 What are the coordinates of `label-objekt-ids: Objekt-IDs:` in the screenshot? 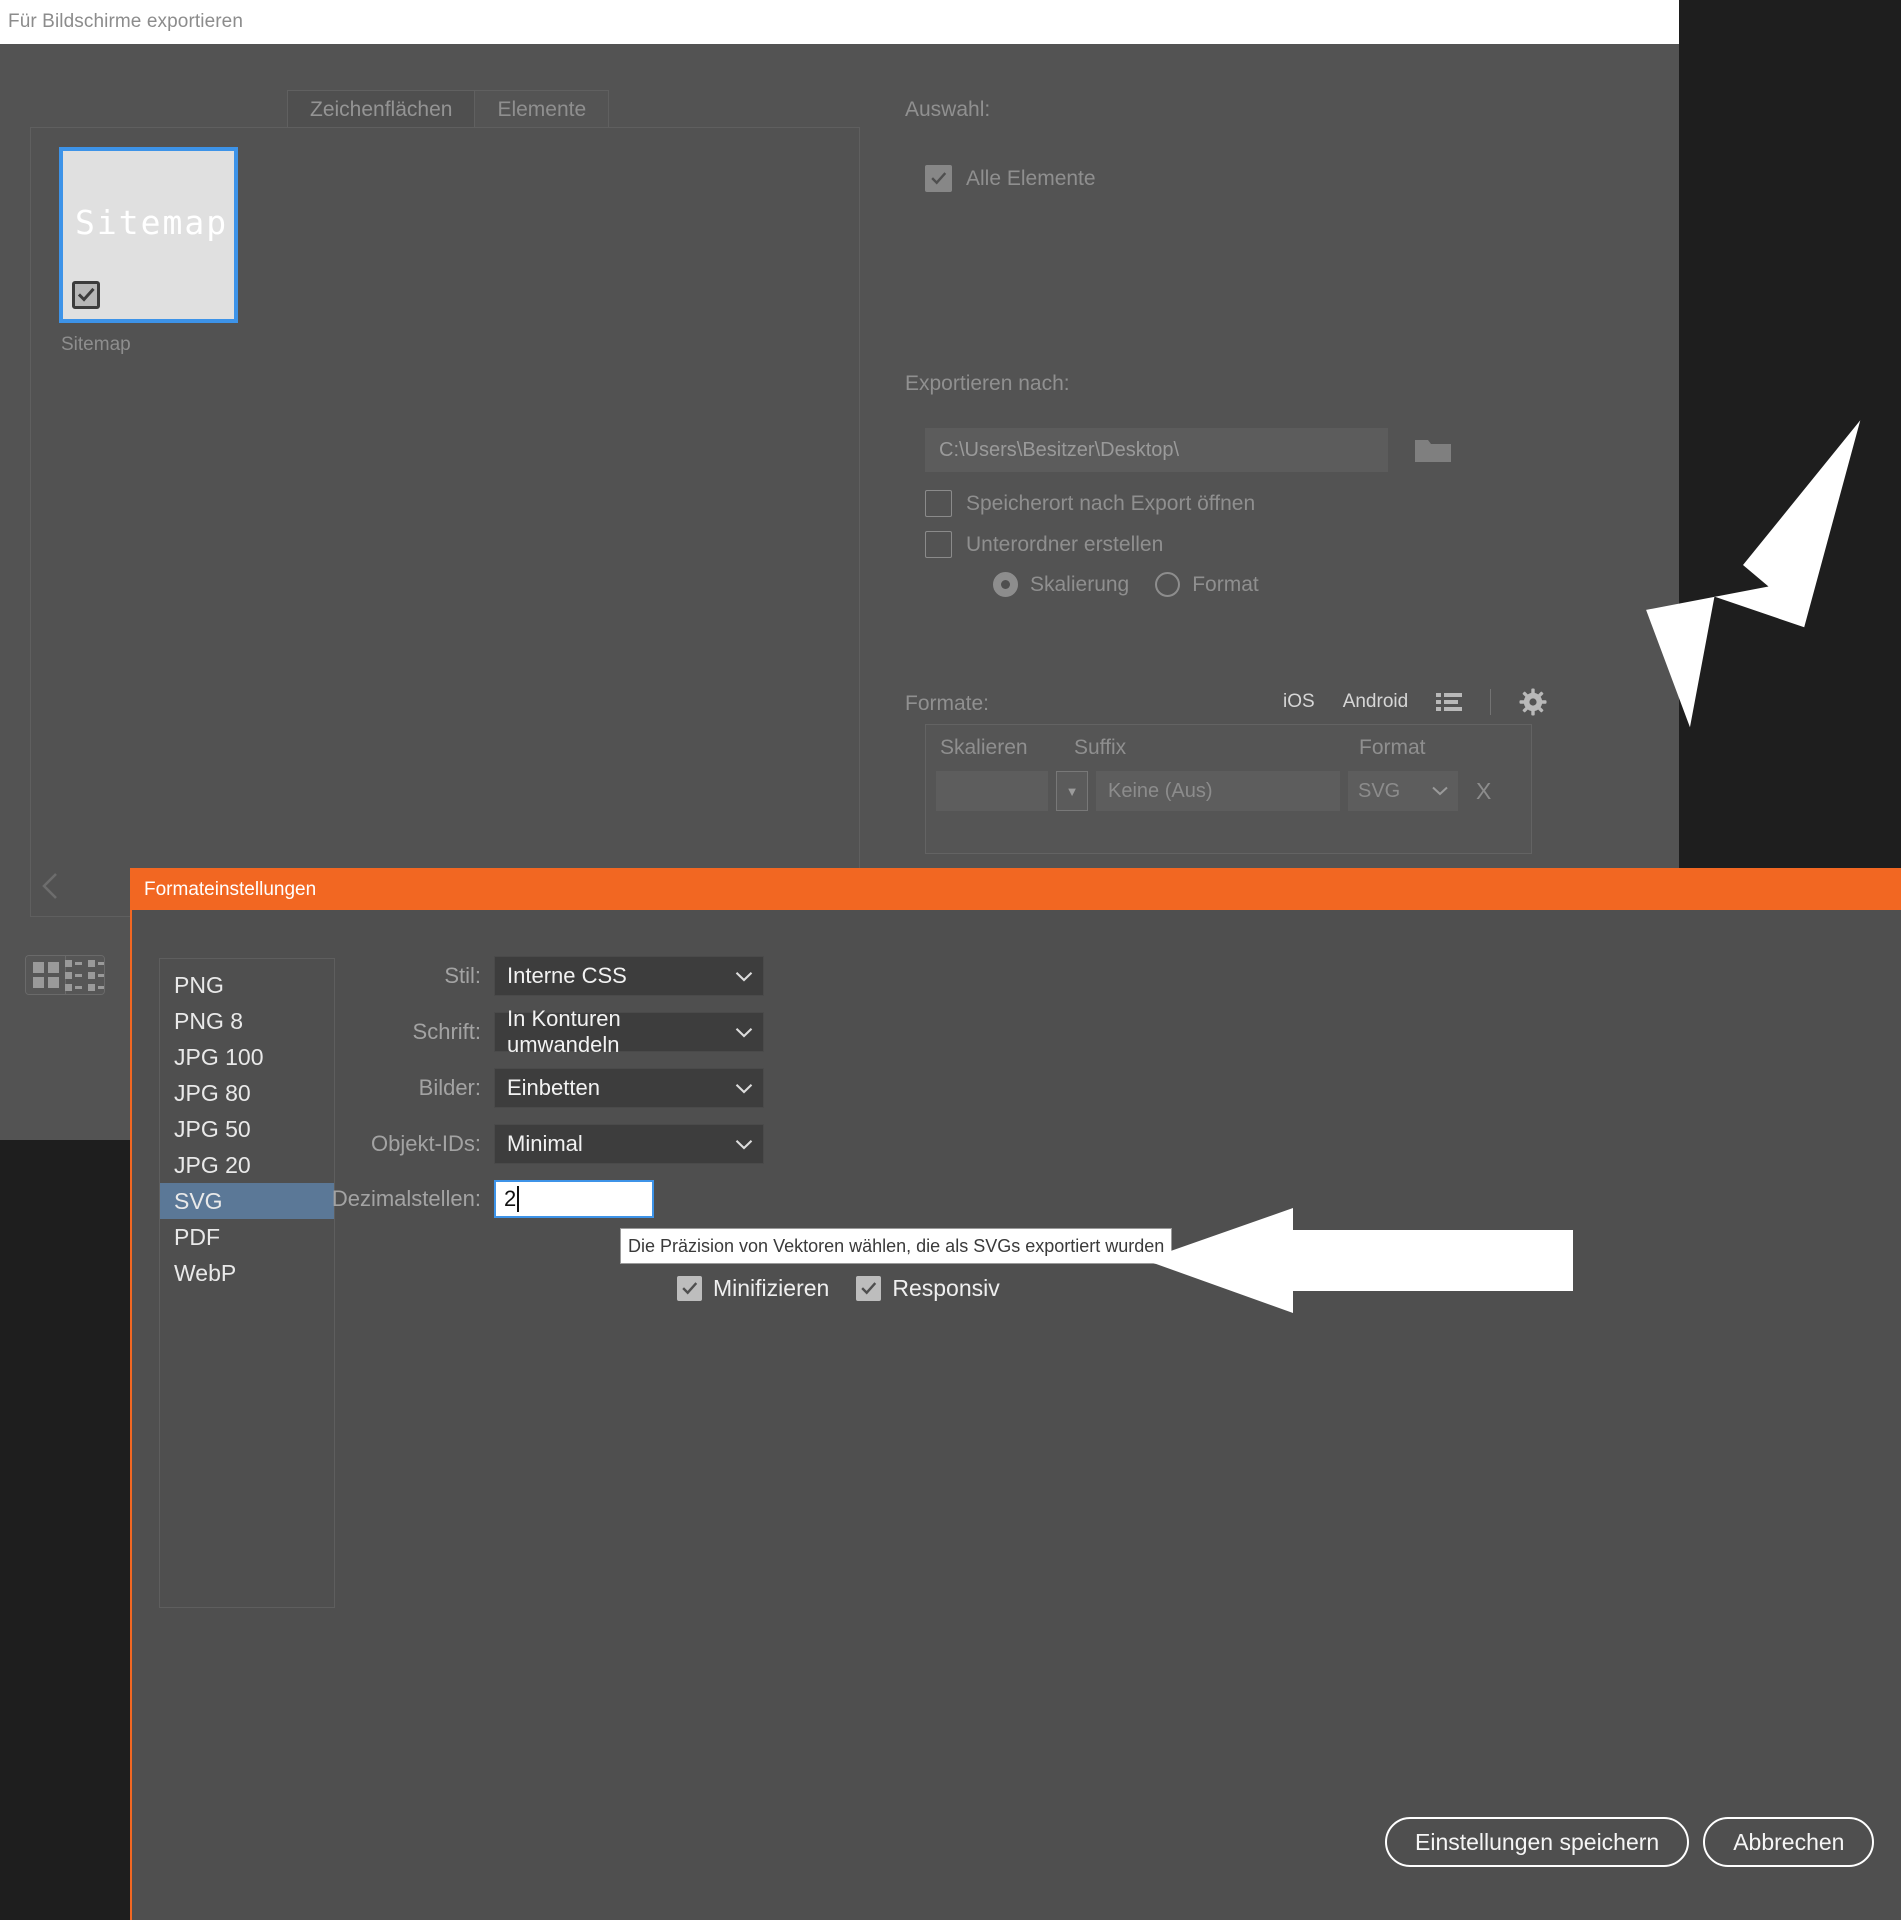 It's located at (425, 1143).